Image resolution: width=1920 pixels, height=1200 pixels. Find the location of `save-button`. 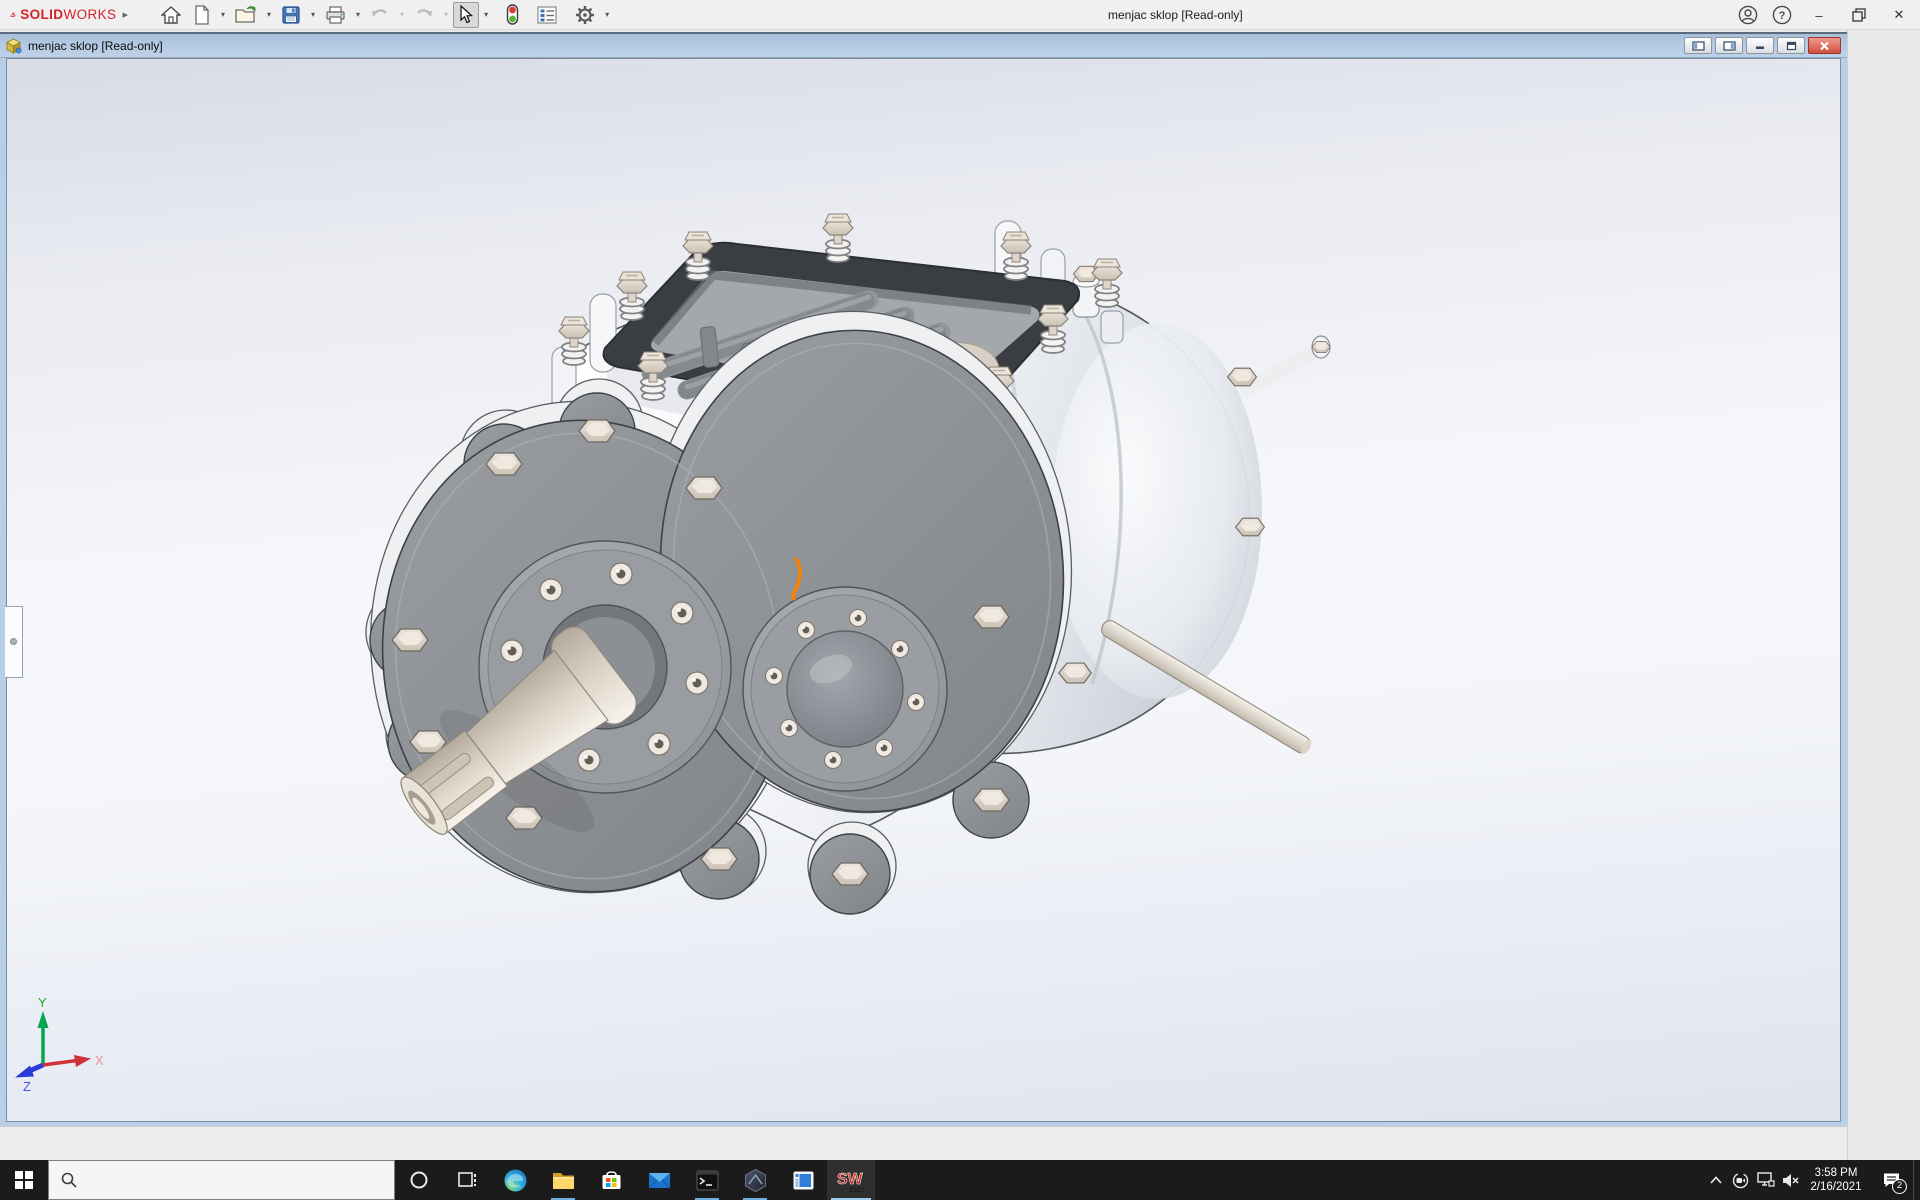

save-button is located at coordinates (291, 15).